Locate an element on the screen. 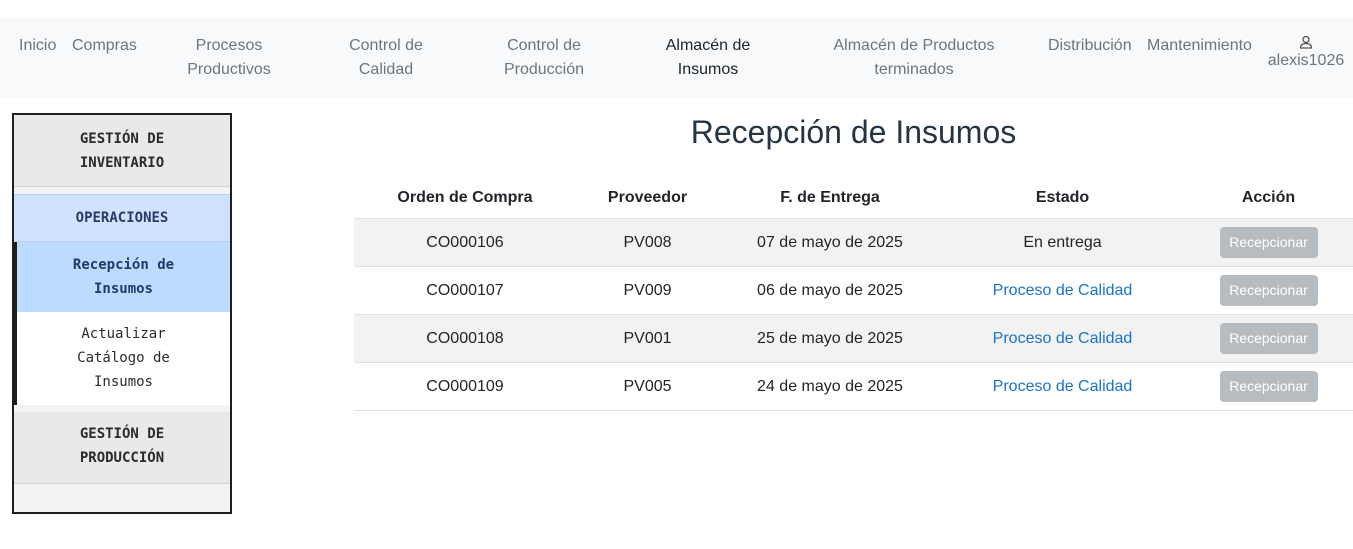  order-cell: CO000106 is located at coordinates (465, 242).